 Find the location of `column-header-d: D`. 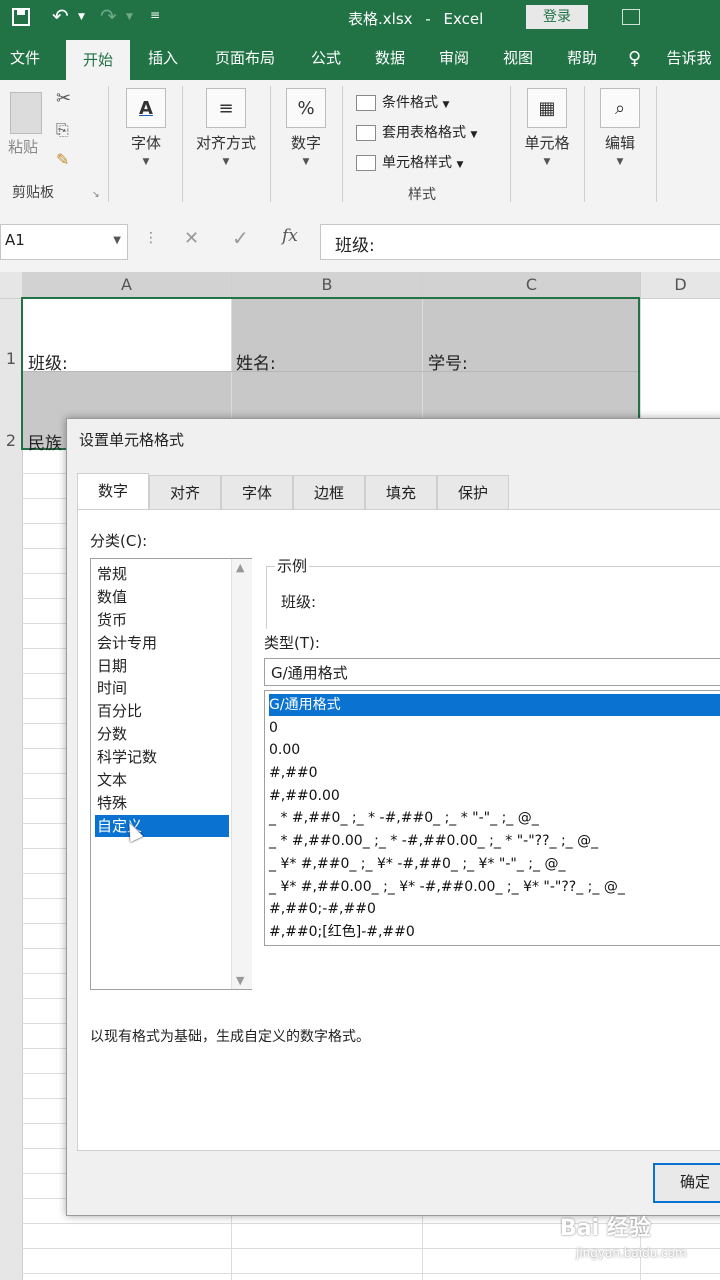

column-header-d: D is located at coordinates (680, 285).